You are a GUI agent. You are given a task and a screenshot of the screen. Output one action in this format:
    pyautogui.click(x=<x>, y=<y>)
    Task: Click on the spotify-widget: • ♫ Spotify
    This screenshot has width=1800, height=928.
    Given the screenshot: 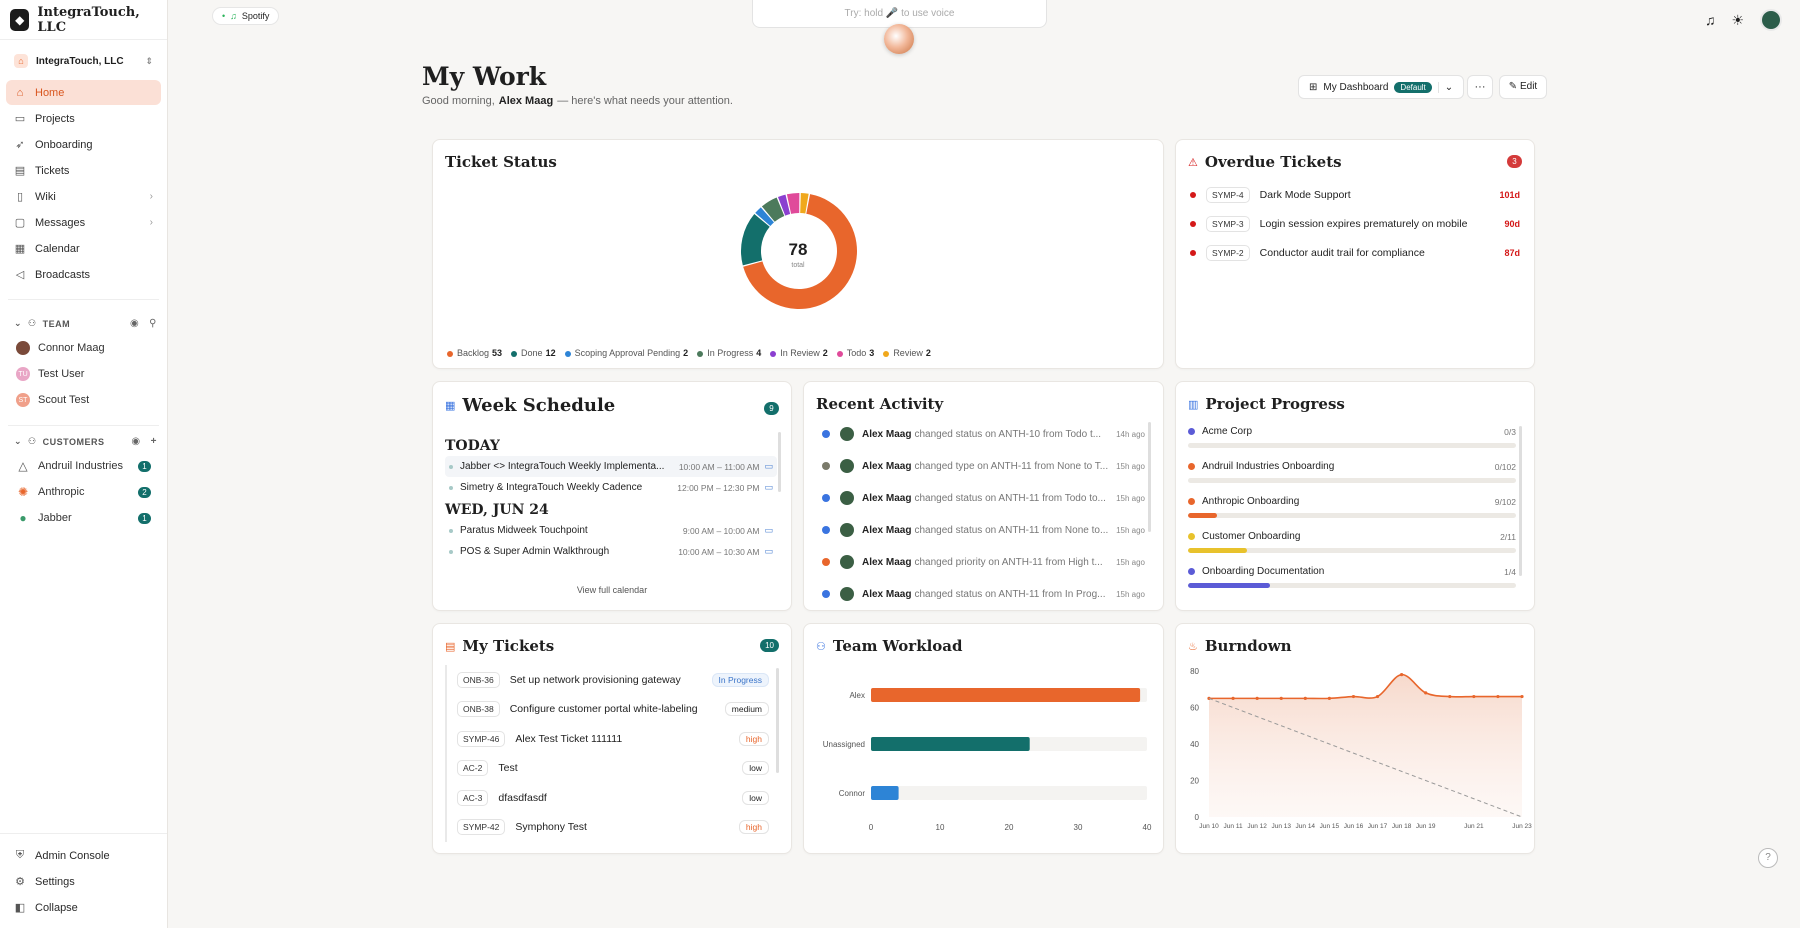 What is the action you would take?
    pyautogui.click(x=246, y=16)
    